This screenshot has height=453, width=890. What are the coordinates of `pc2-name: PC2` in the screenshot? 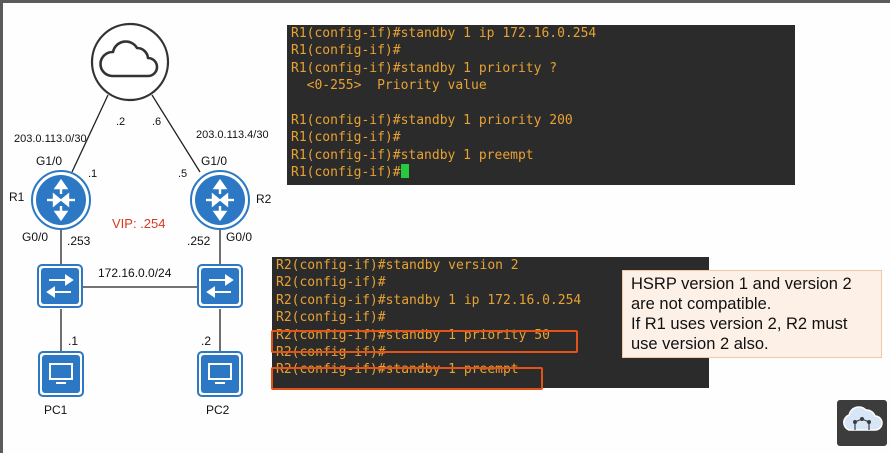 It's located at (218, 410).